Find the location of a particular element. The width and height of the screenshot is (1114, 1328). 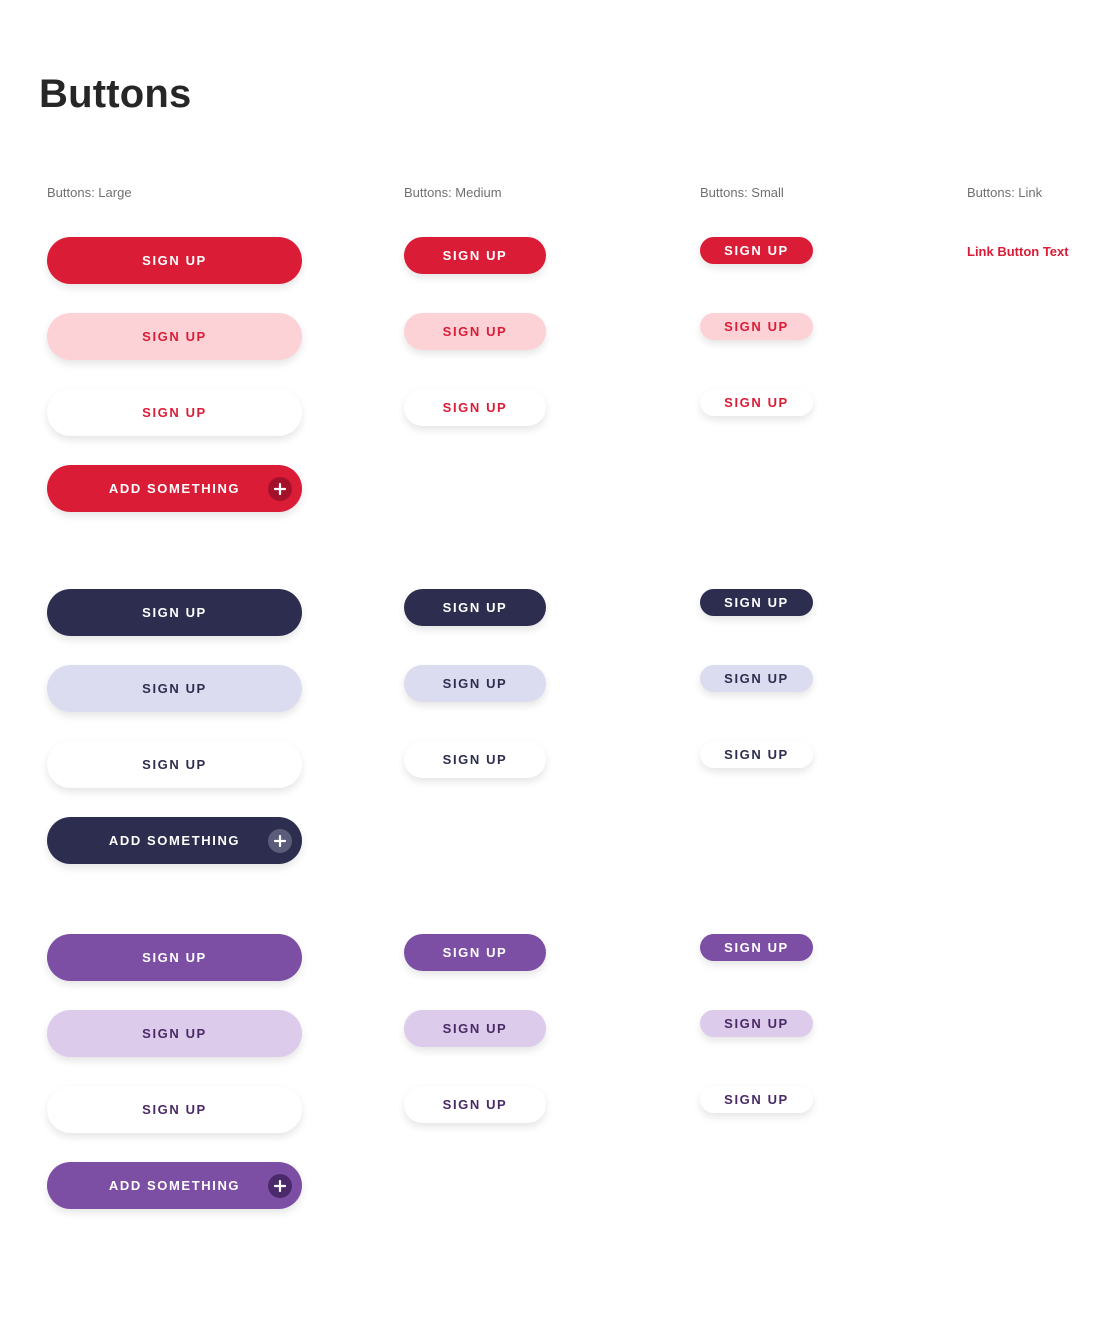

add-something-button-purple: ADD SOMETHING is located at coordinates (174, 1185).